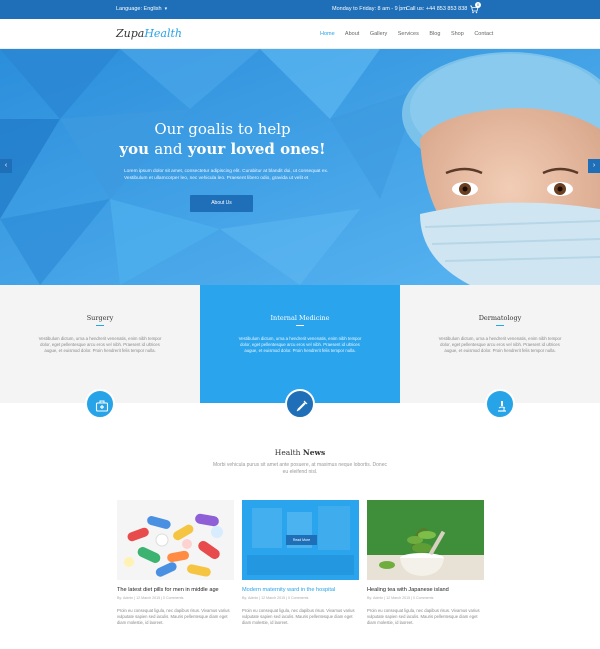 The height and width of the screenshot is (649, 600). Describe the element at coordinates (500, 318) in the screenshot. I see `service-title: Dermatology` at that location.